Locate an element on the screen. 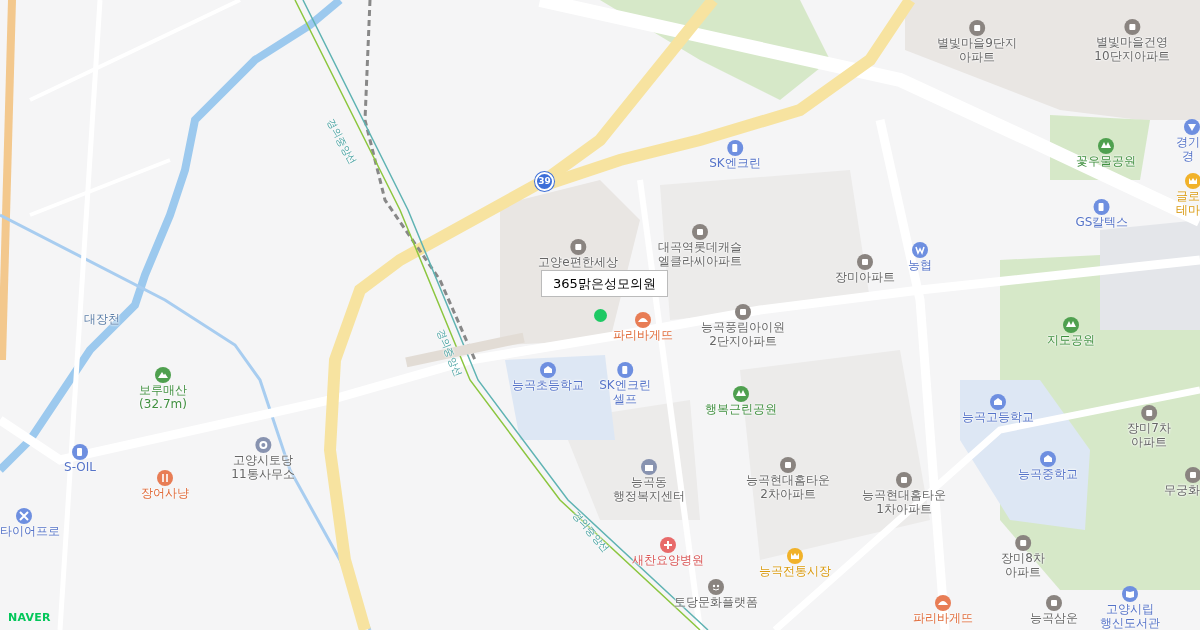 Image resolution: width=1200 pixels, height=630 pixels. place-label: SK엔크린 is located at coordinates (735, 163).